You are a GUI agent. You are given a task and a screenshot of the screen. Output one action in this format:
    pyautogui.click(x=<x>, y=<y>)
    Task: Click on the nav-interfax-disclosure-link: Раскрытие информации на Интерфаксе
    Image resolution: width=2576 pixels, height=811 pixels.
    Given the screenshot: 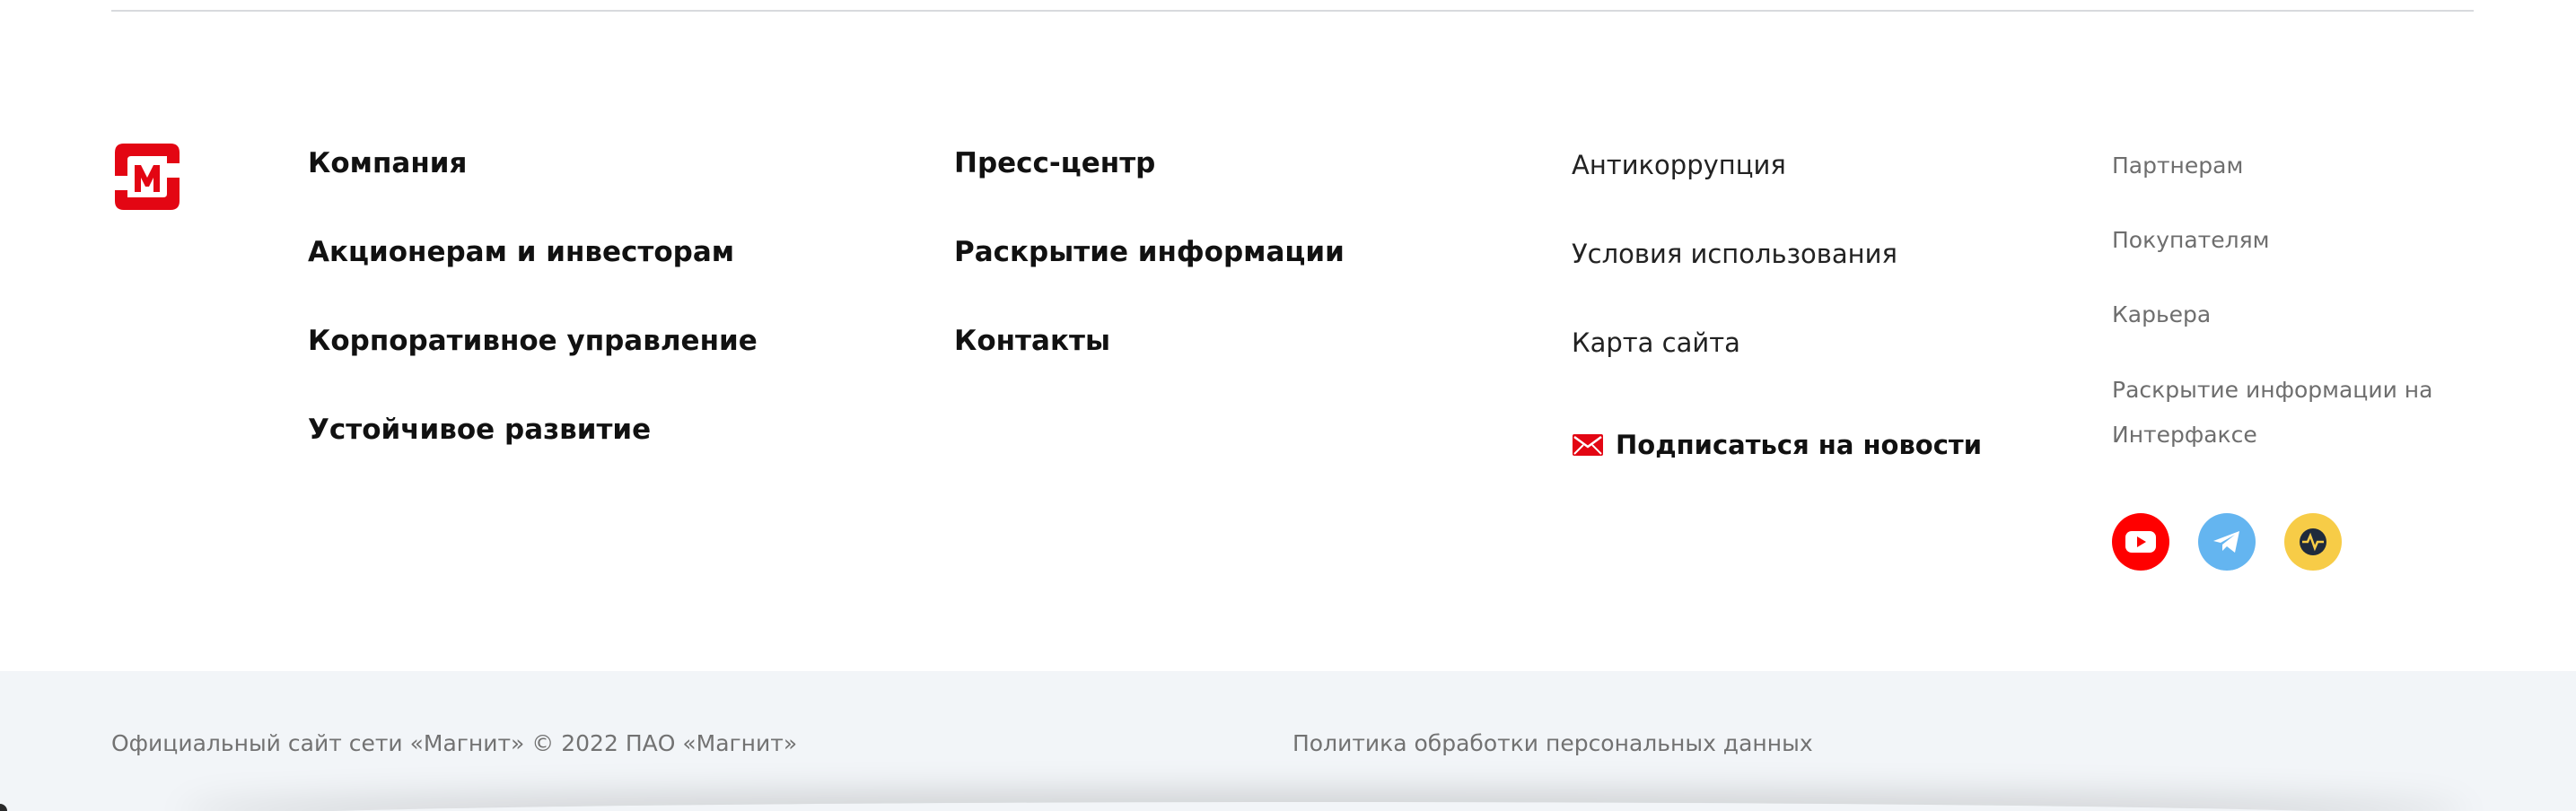 What is the action you would take?
    pyautogui.click(x=2287, y=413)
    